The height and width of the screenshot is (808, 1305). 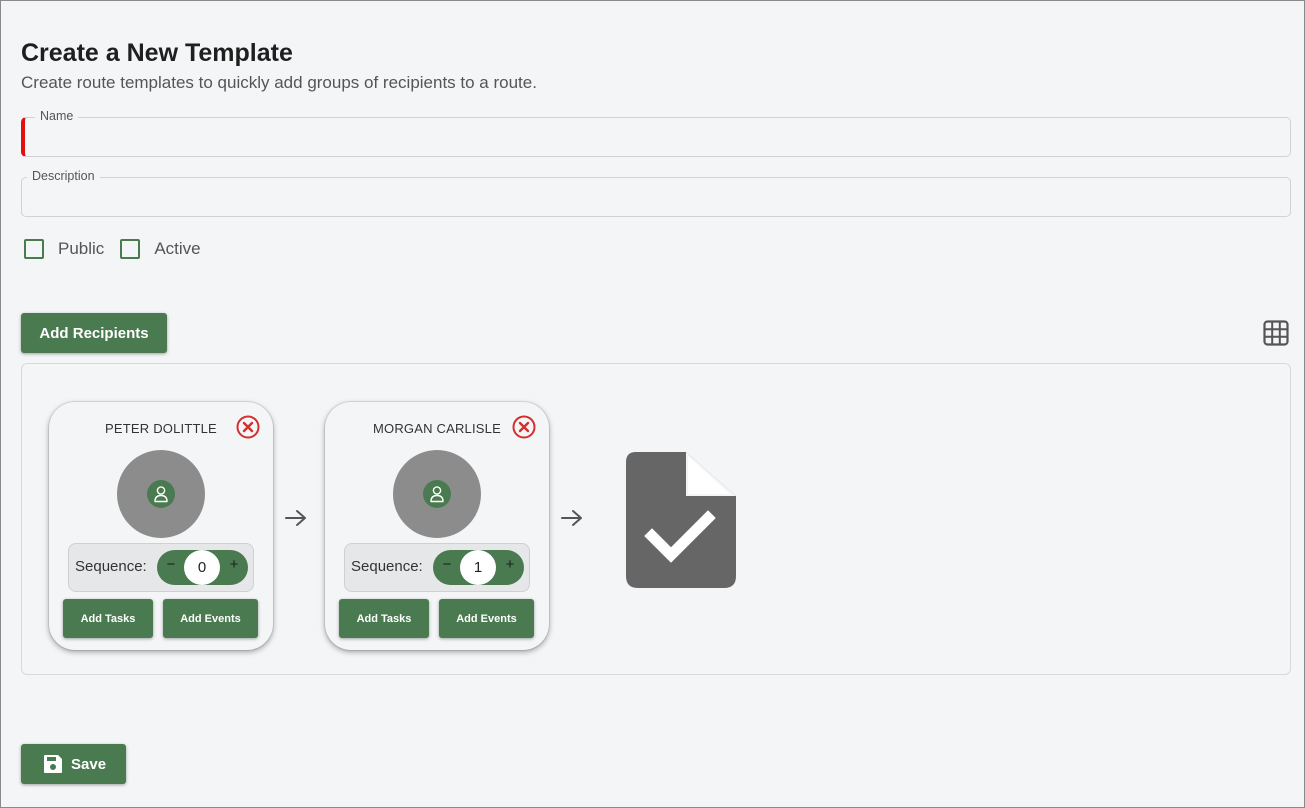 I want to click on sequence-value: 0, so click(x=202, y=567).